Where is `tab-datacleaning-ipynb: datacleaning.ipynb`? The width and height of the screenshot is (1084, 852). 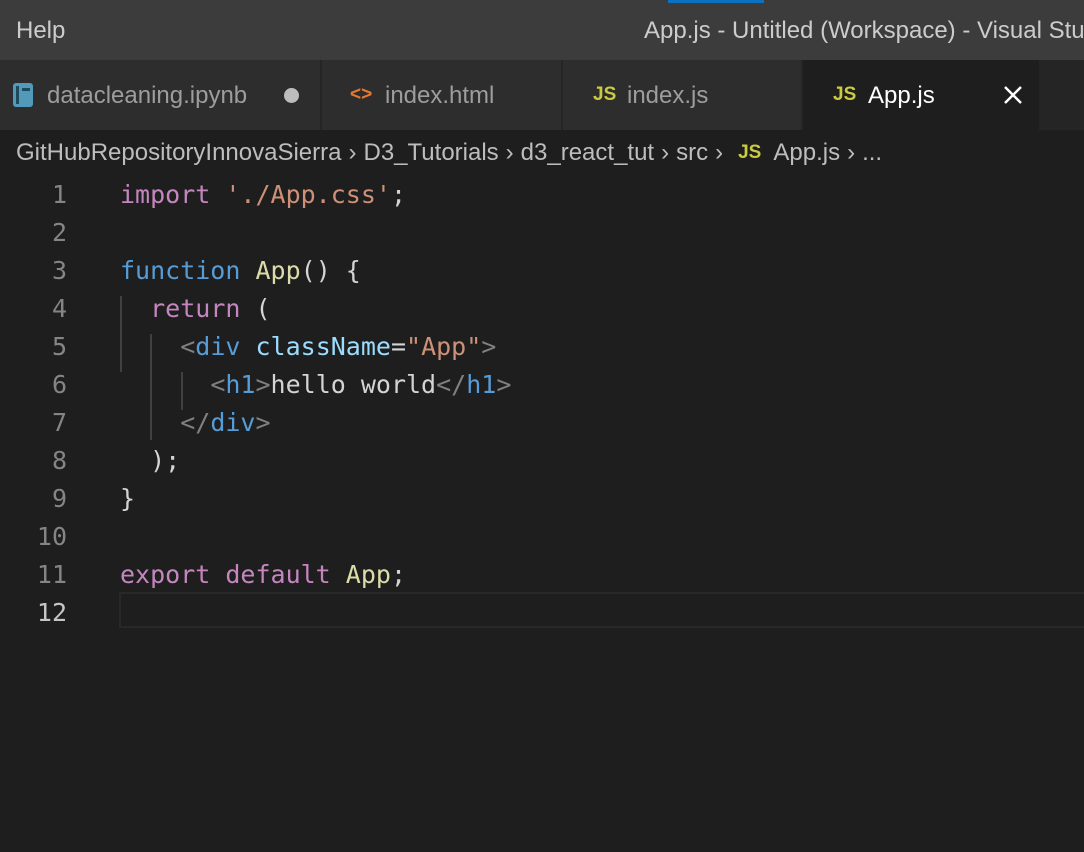
tab-datacleaning-ipynb: datacleaning.ipynb is located at coordinates (161, 95).